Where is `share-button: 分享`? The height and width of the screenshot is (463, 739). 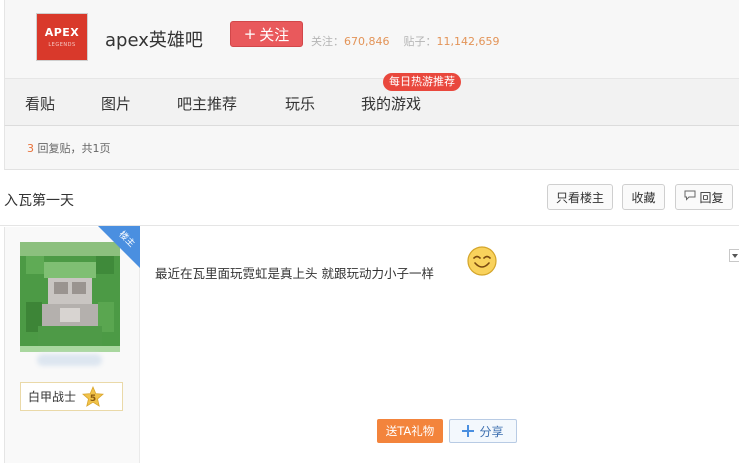 share-button: 分享 is located at coordinates (483, 431).